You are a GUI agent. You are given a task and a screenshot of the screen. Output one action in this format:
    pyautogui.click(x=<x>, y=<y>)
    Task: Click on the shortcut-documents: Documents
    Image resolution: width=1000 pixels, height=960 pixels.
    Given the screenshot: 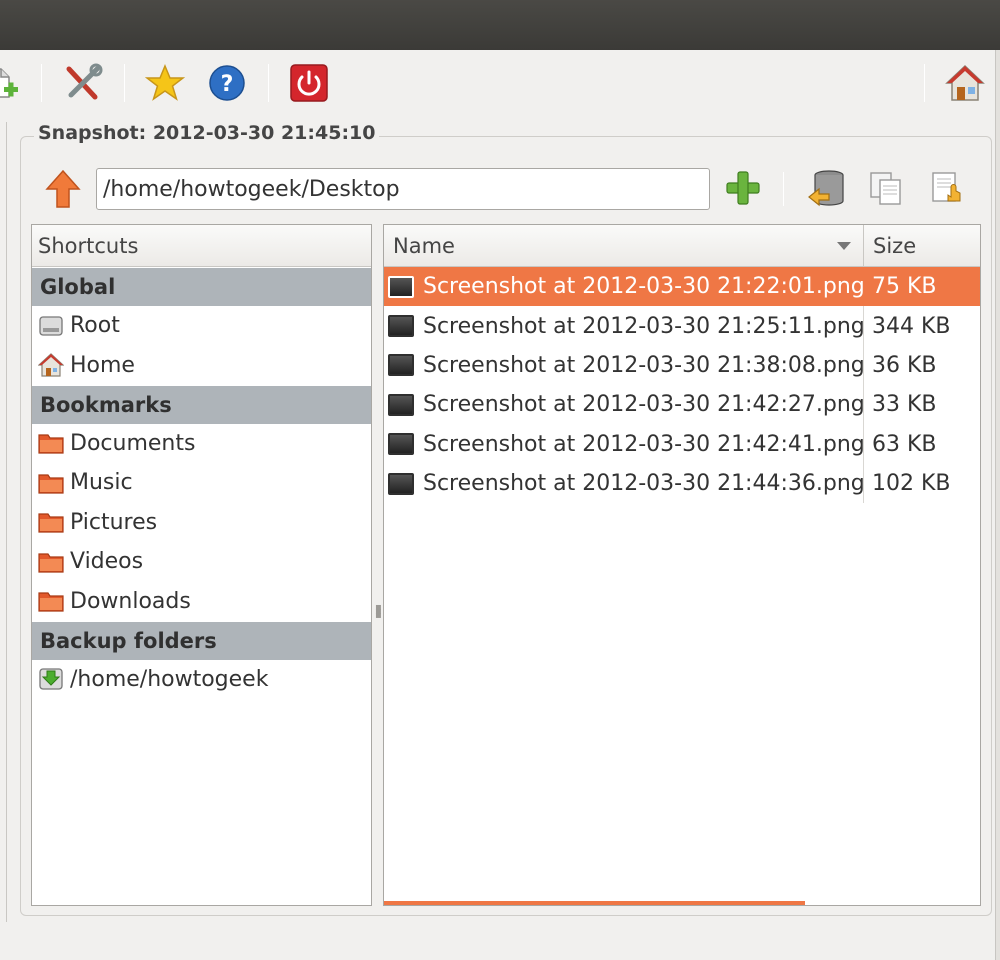 What is the action you would take?
    pyautogui.click(x=201, y=443)
    